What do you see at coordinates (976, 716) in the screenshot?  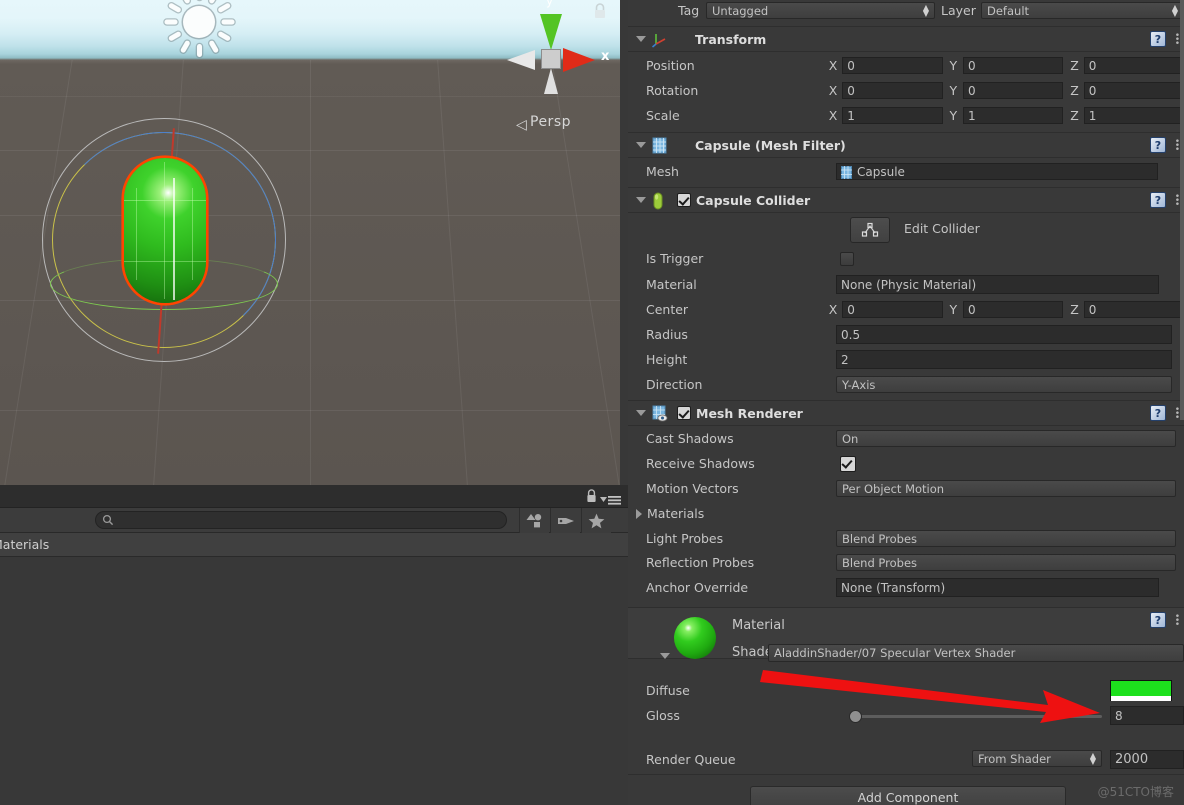 I see `gloss-slider-track` at bounding box center [976, 716].